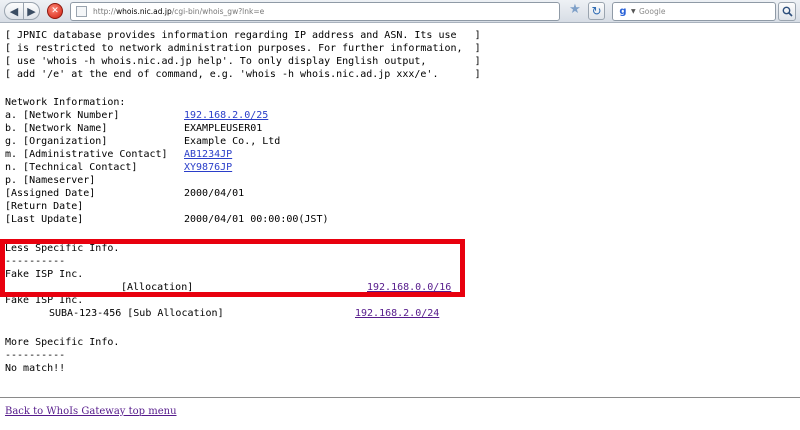 The width and height of the screenshot is (800, 430). What do you see at coordinates (623, 12) in the screenshot?
I see `google-icon: g` at bounding box center [623, 12].